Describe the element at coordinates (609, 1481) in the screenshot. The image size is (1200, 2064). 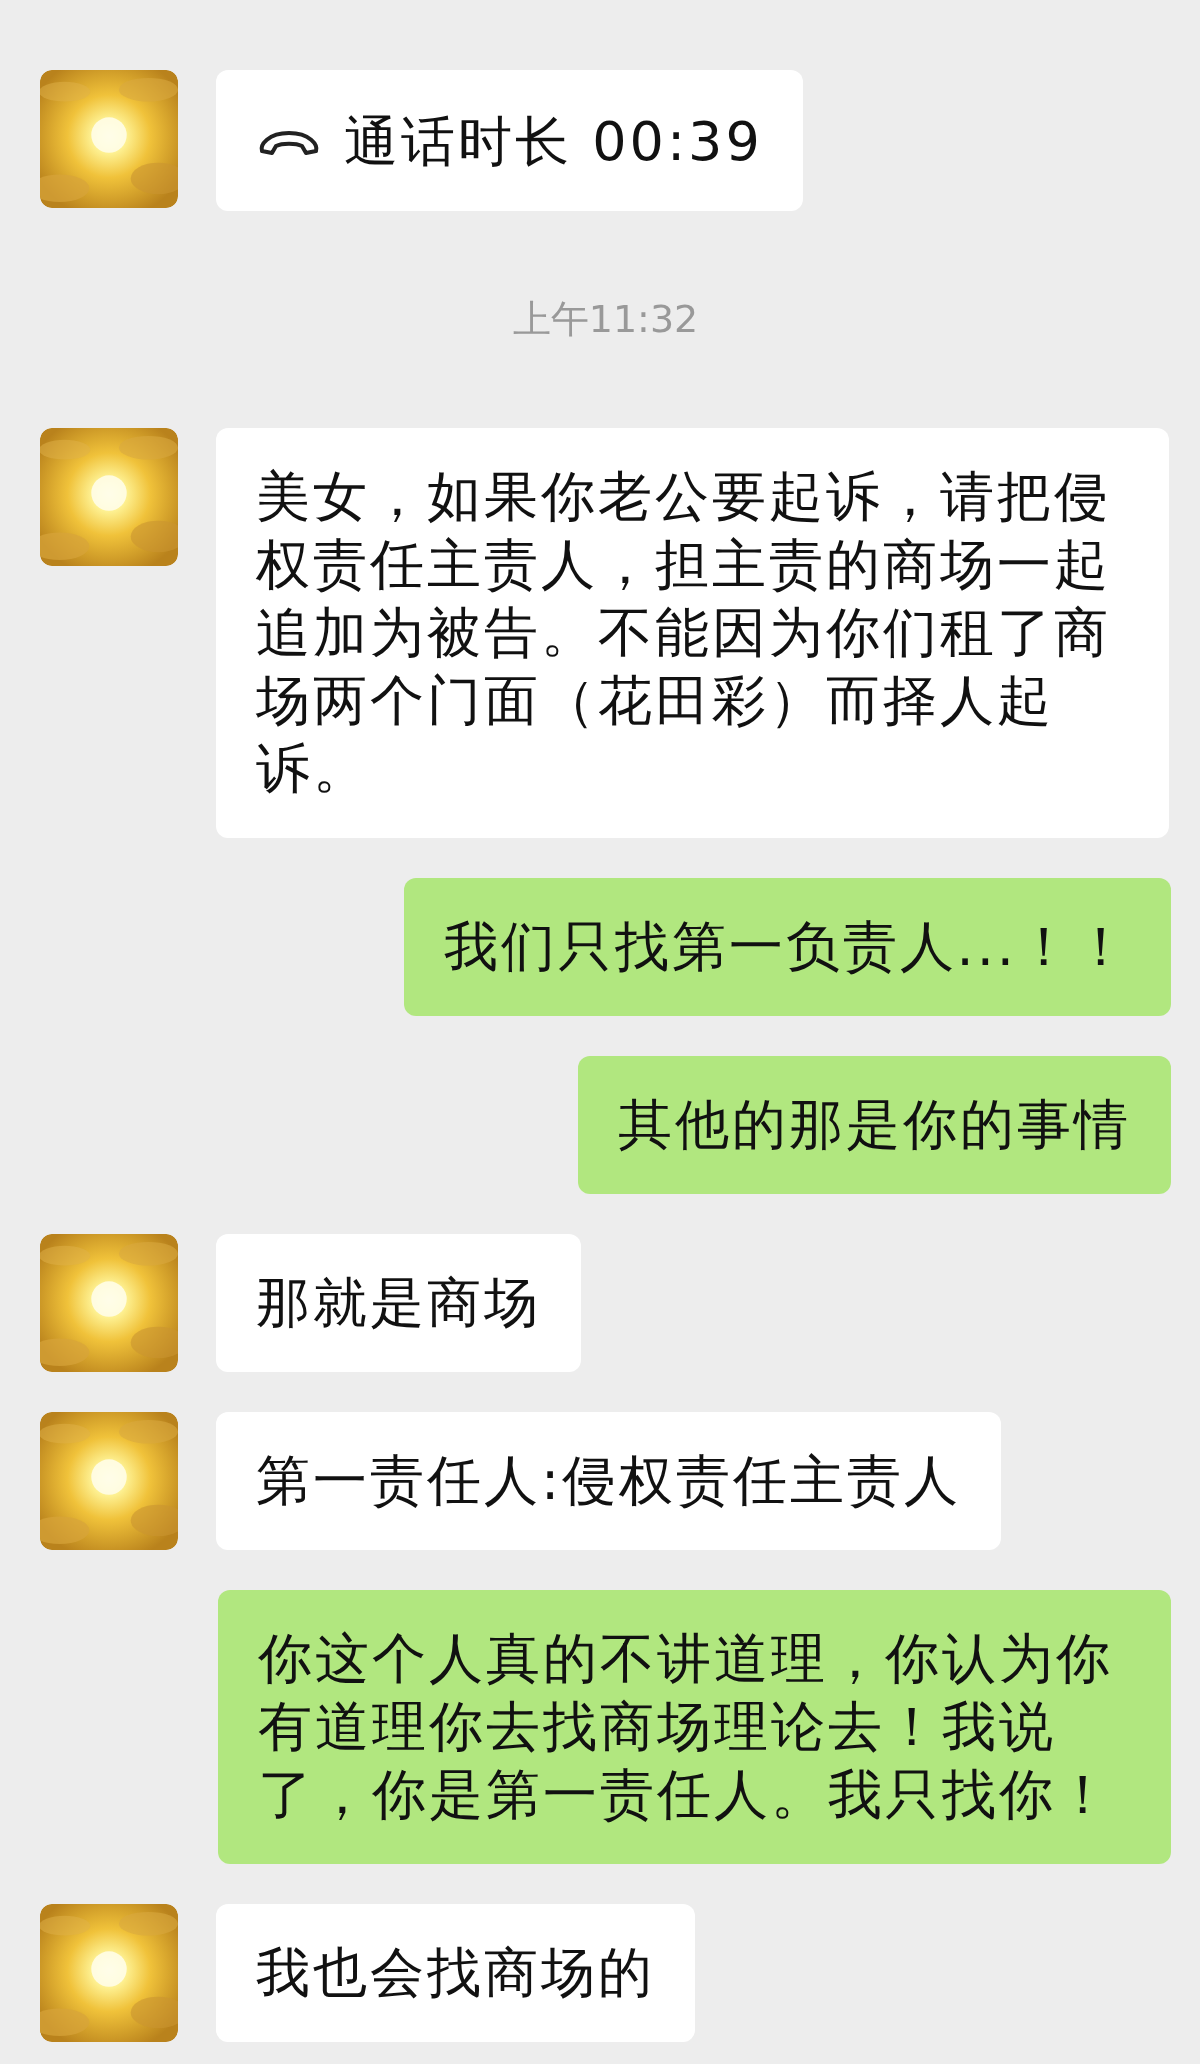
I see `message-bubble: 第一责任人:侵权责任主责人` at that location.